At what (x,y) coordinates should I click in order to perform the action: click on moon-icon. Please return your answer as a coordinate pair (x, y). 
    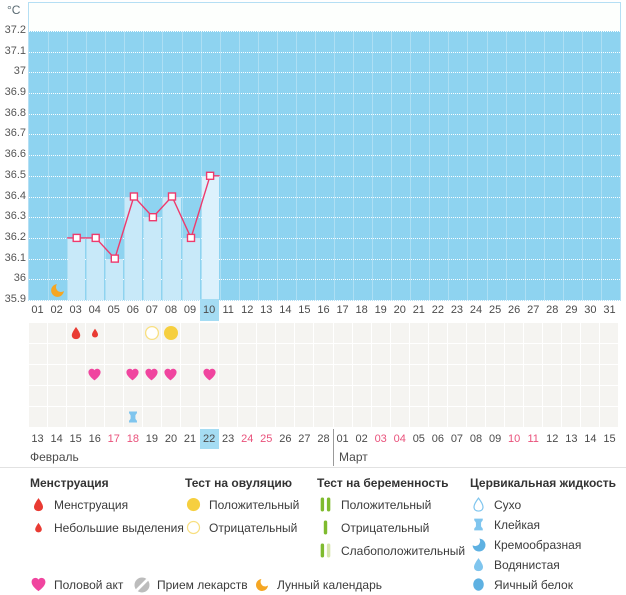
    Looking at the image, I should click on (261, 585).